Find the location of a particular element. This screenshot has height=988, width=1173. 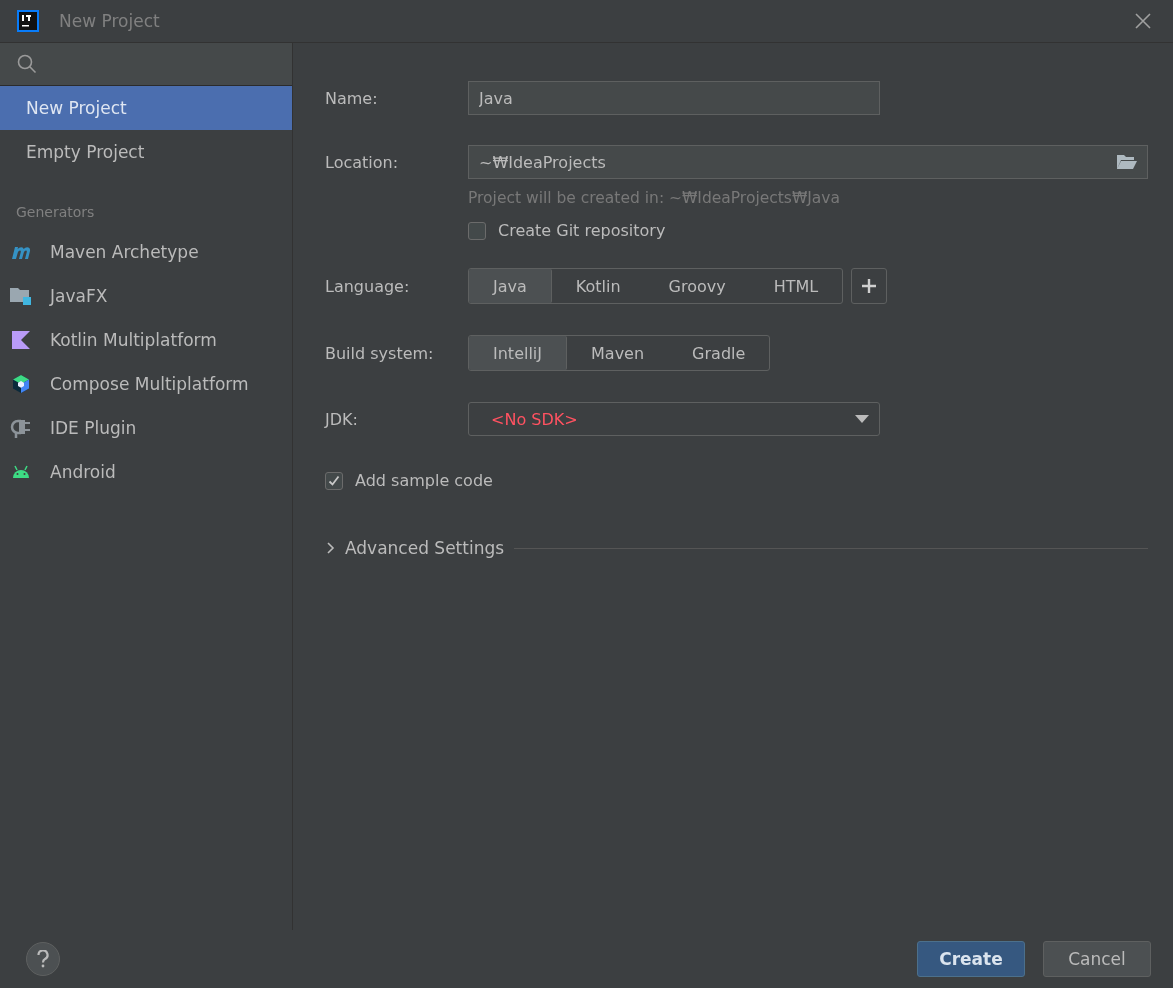

generator-item: Kotlin Multiplatform is located at coordinates (133, 340).